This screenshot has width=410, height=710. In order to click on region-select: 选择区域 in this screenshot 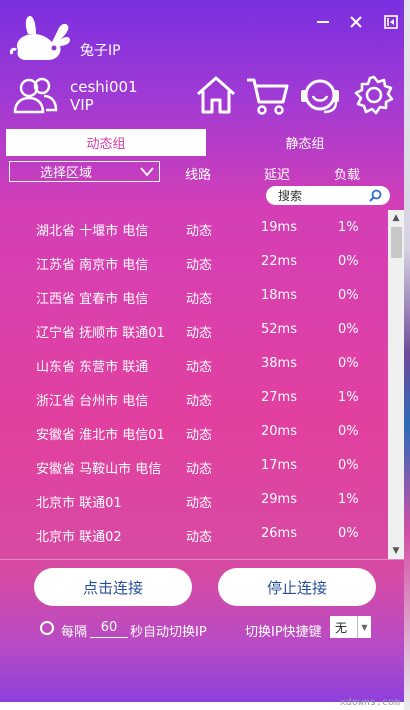, I will do `click(84, 171)`.